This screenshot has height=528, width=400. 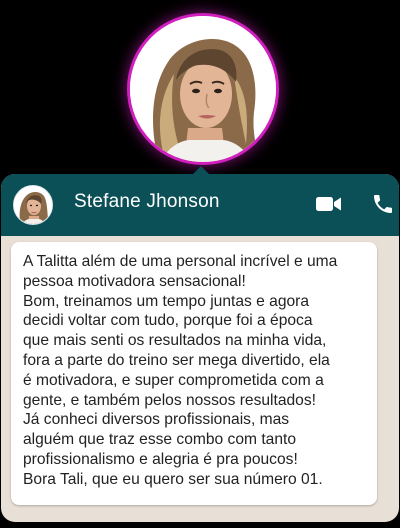 I want to click on message-line: profissionalismo e alegria é pra poucos!, so click(x=160, y=459).